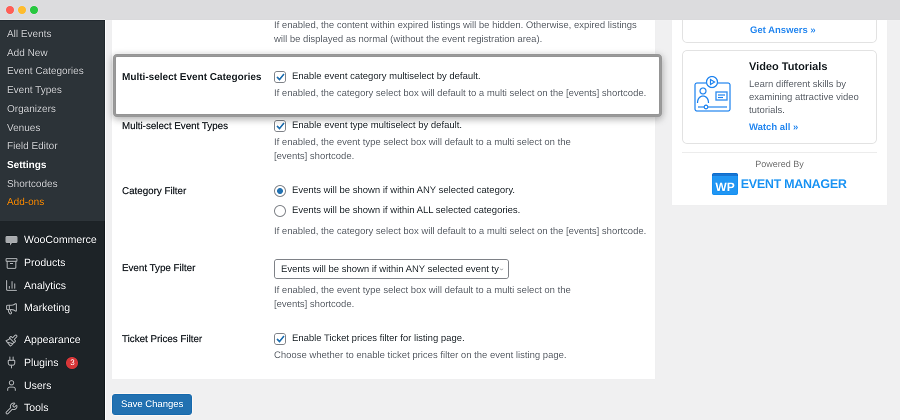 Image resolution: width=900 pixels, height=420 pixels. I want to click on submenu-item: Event Categories, so click(52, 72).